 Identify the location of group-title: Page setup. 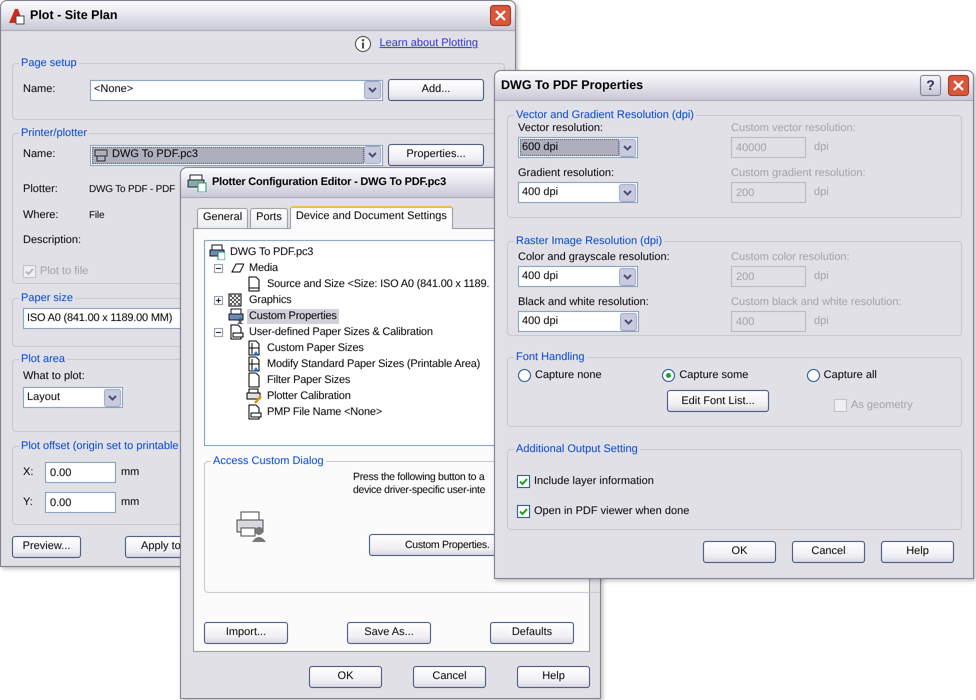
(49, 63).